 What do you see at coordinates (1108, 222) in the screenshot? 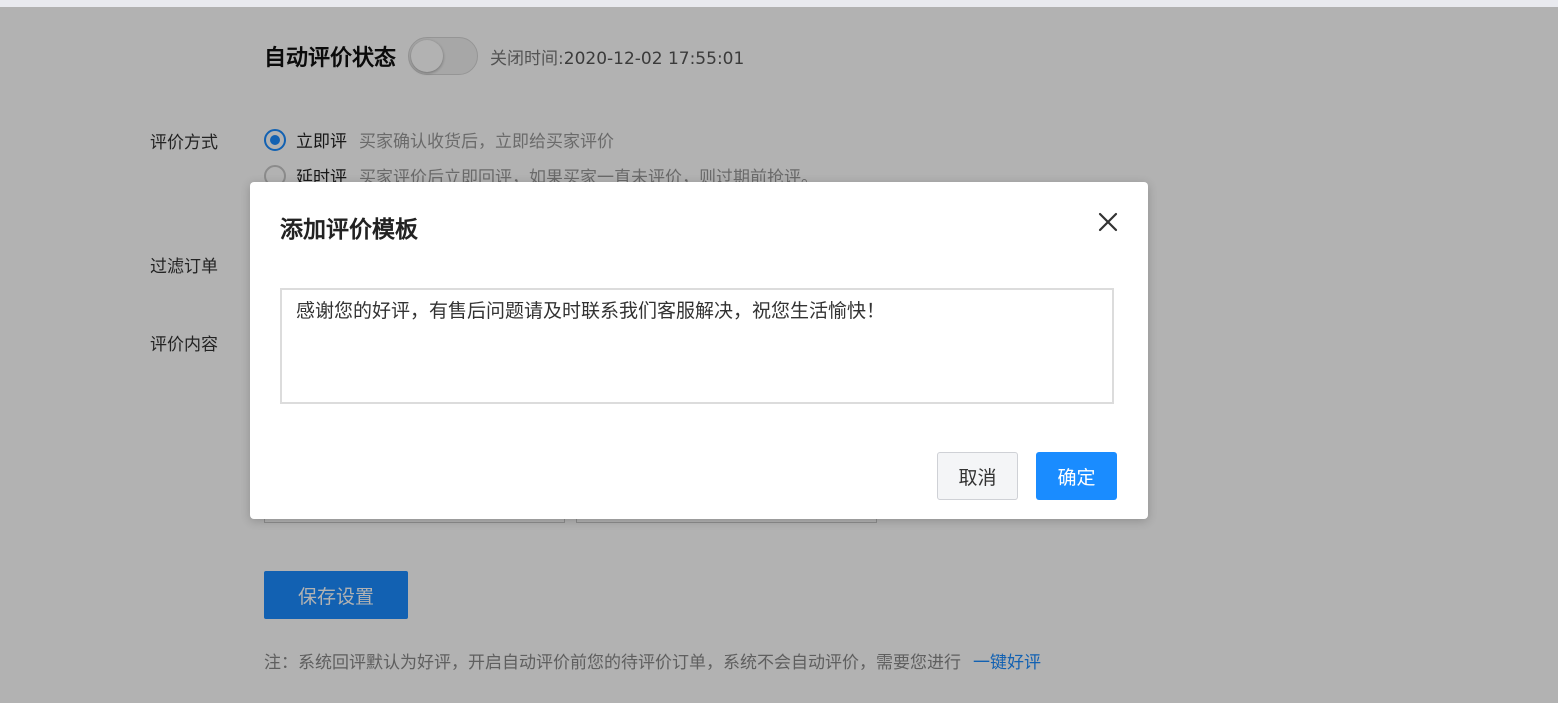
I see `close-icon` at bounding box center [1108, 222].